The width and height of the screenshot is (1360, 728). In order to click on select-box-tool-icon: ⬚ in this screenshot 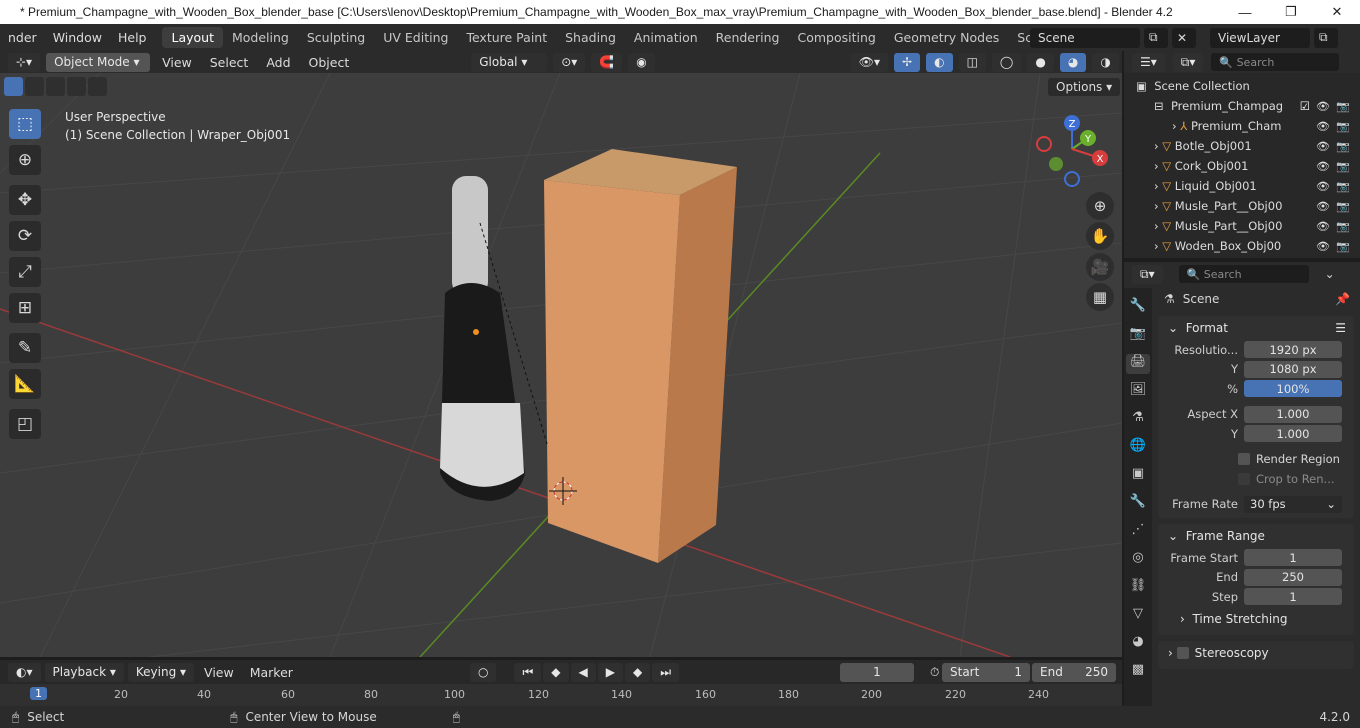, I will do `click(25, 124)`.